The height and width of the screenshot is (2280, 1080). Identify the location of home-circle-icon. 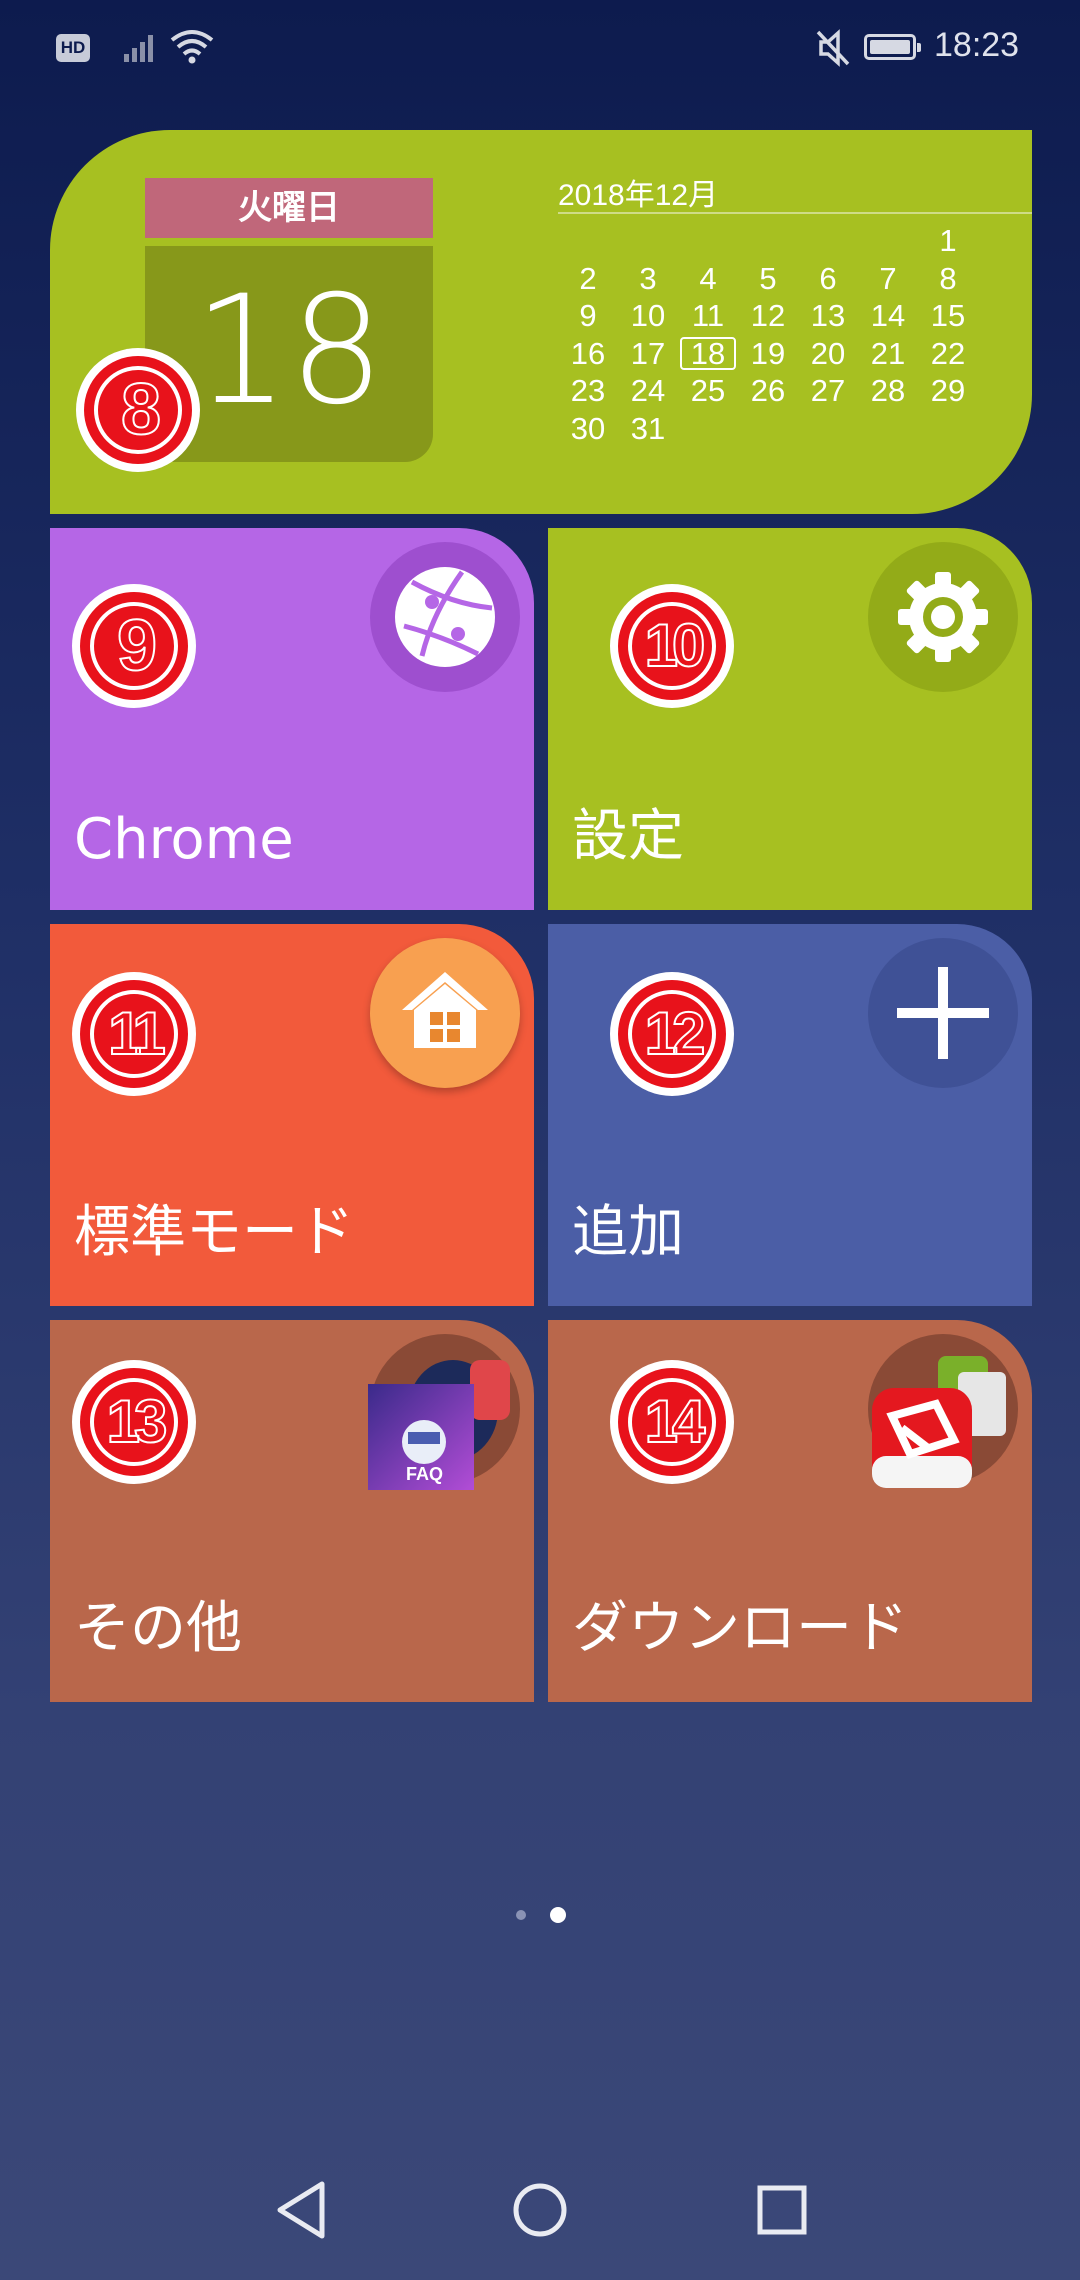
(540, 2210).